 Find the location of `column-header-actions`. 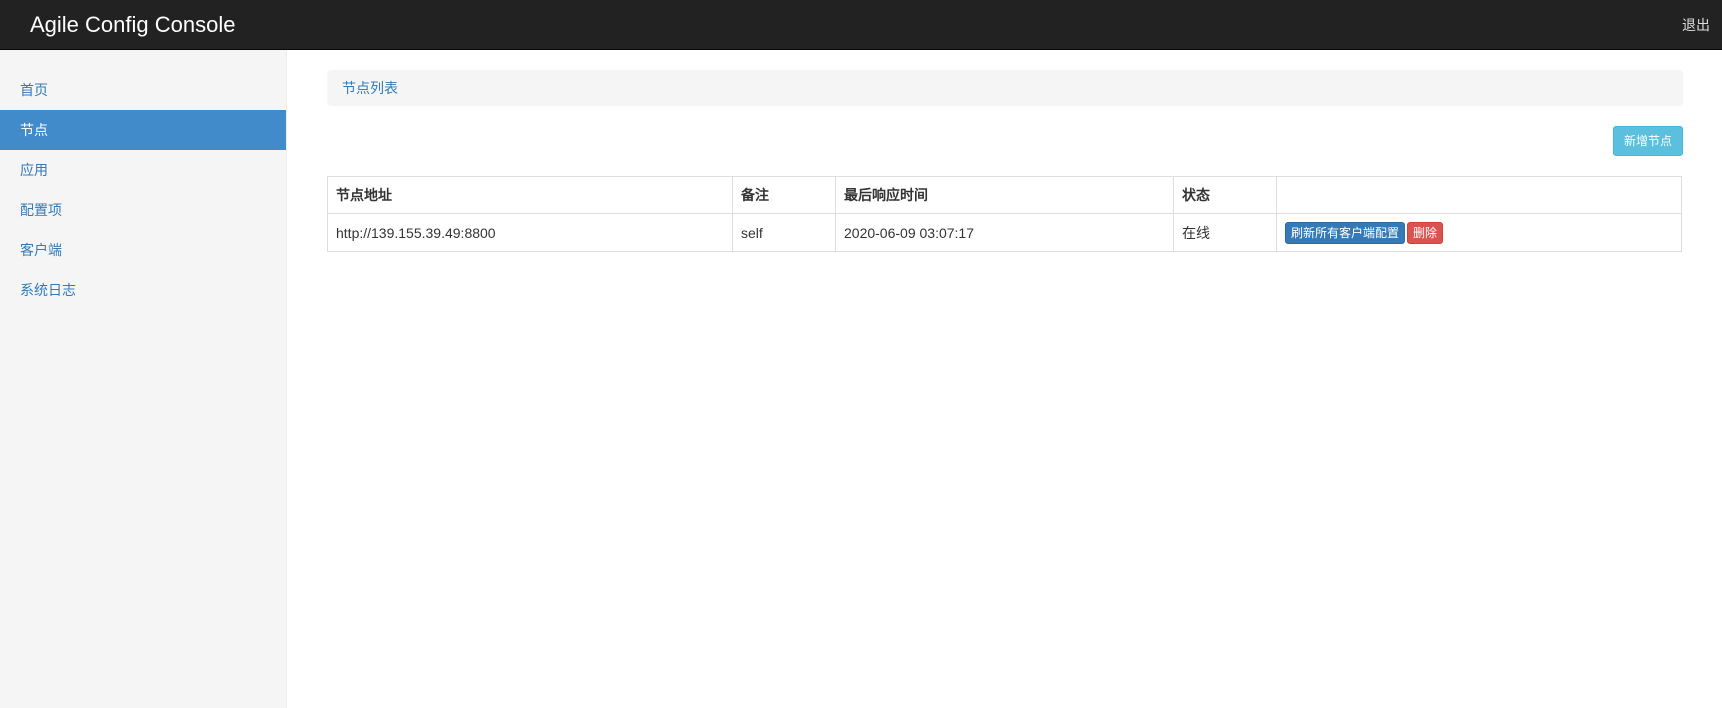

column-header-actions is located at coordinates (1479, 195).